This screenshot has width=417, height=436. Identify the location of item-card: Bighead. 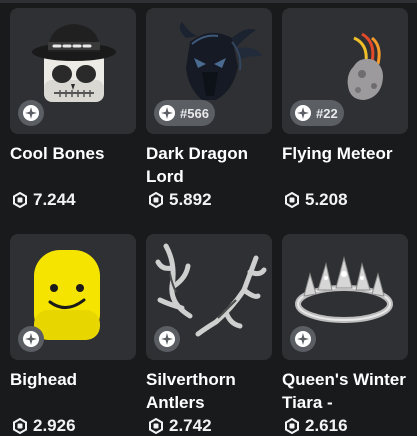
(73, 312).